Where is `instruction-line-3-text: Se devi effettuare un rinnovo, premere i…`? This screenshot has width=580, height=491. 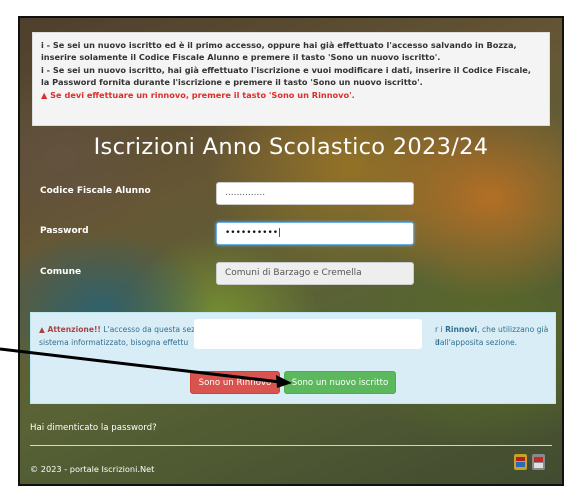
instruction-line-3-text: Se devi effettuare un rinnovo, premere i… is located at coordinates (202, 94).